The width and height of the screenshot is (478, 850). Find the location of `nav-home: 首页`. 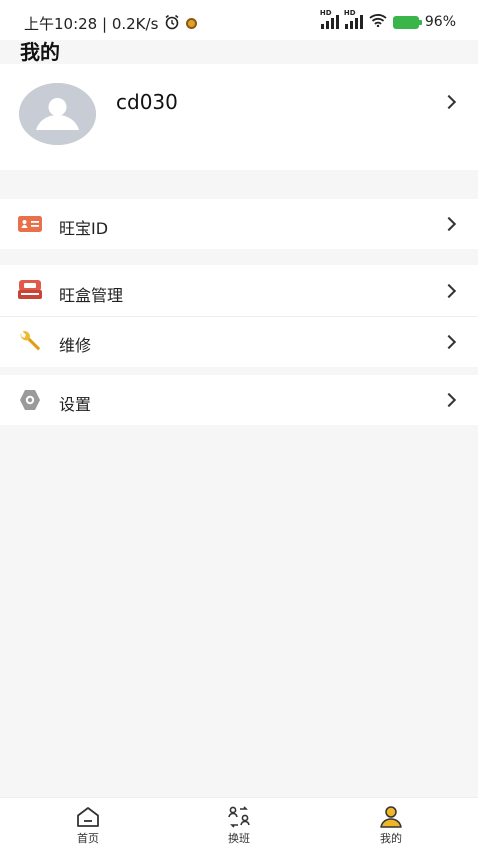

nav-home: 首页 is located at coordinates (88, 824).